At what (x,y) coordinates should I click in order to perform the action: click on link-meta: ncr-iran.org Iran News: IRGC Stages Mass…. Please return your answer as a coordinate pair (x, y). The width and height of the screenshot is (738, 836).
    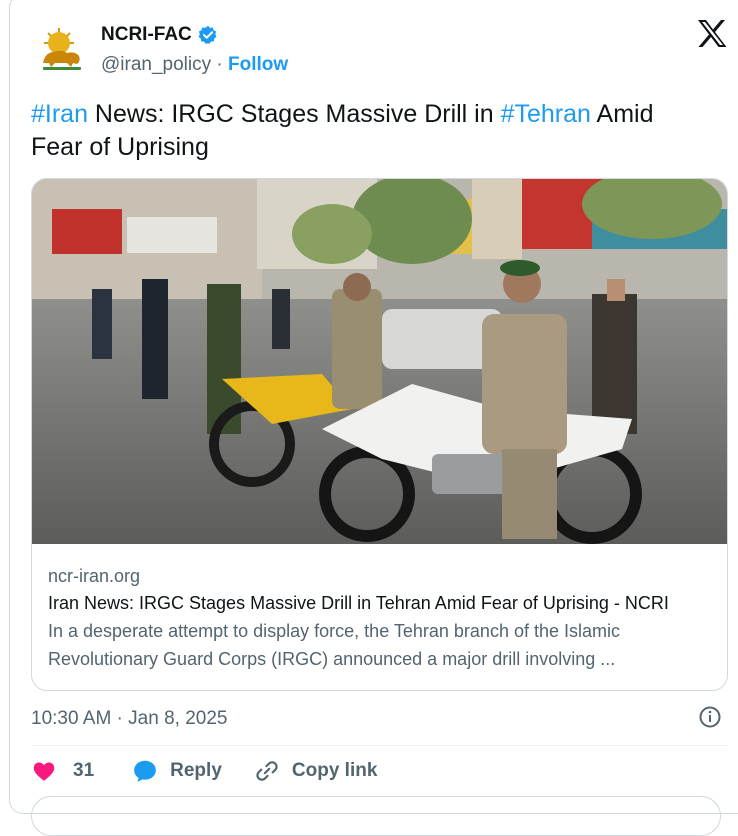
    Looking at the image, I should click on (383, 618).